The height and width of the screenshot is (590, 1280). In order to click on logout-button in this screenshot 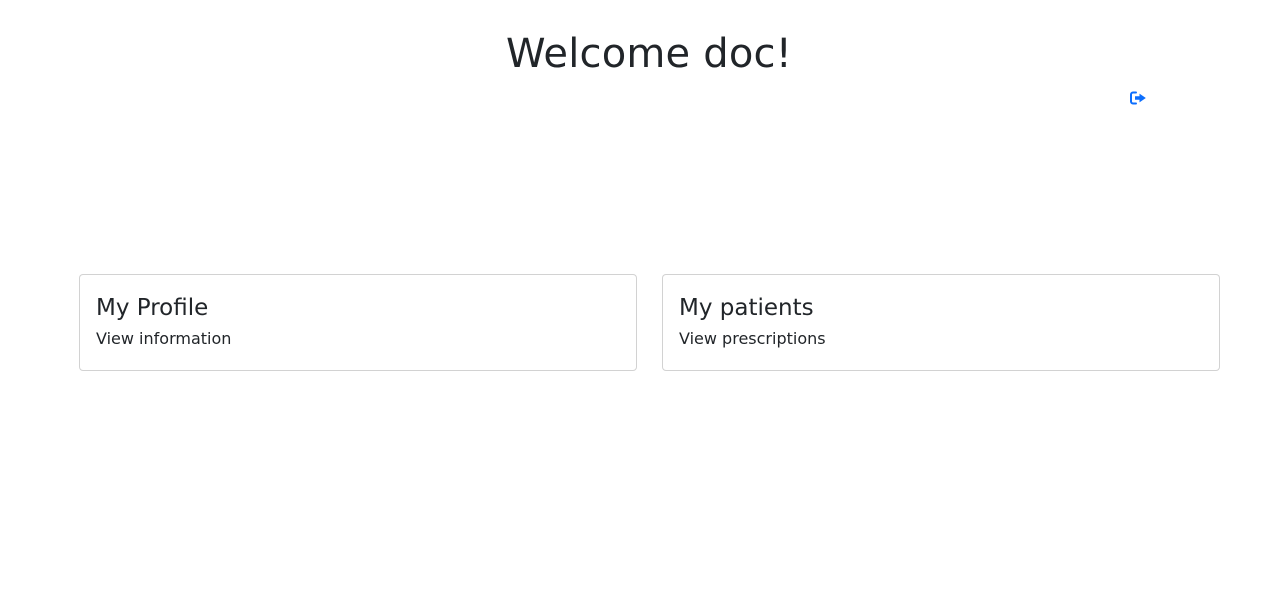, I will do `click(1138, 98)`.